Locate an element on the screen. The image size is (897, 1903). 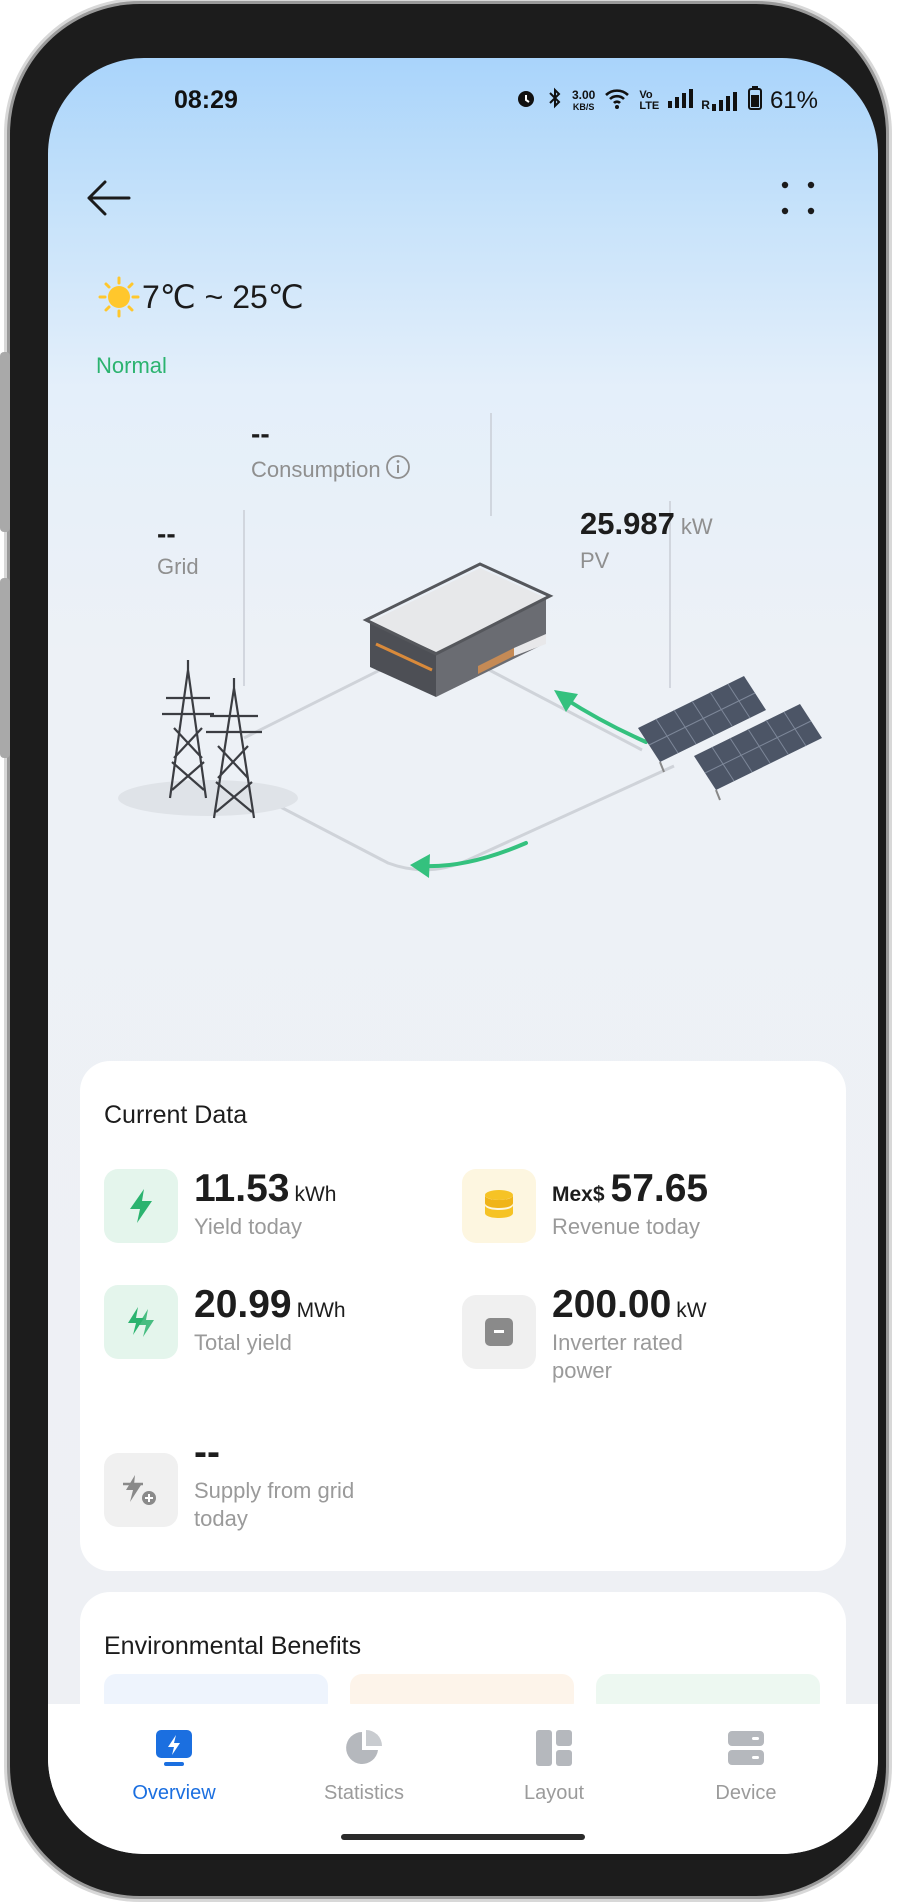
device-icon is located at coordinates (746, 1748).